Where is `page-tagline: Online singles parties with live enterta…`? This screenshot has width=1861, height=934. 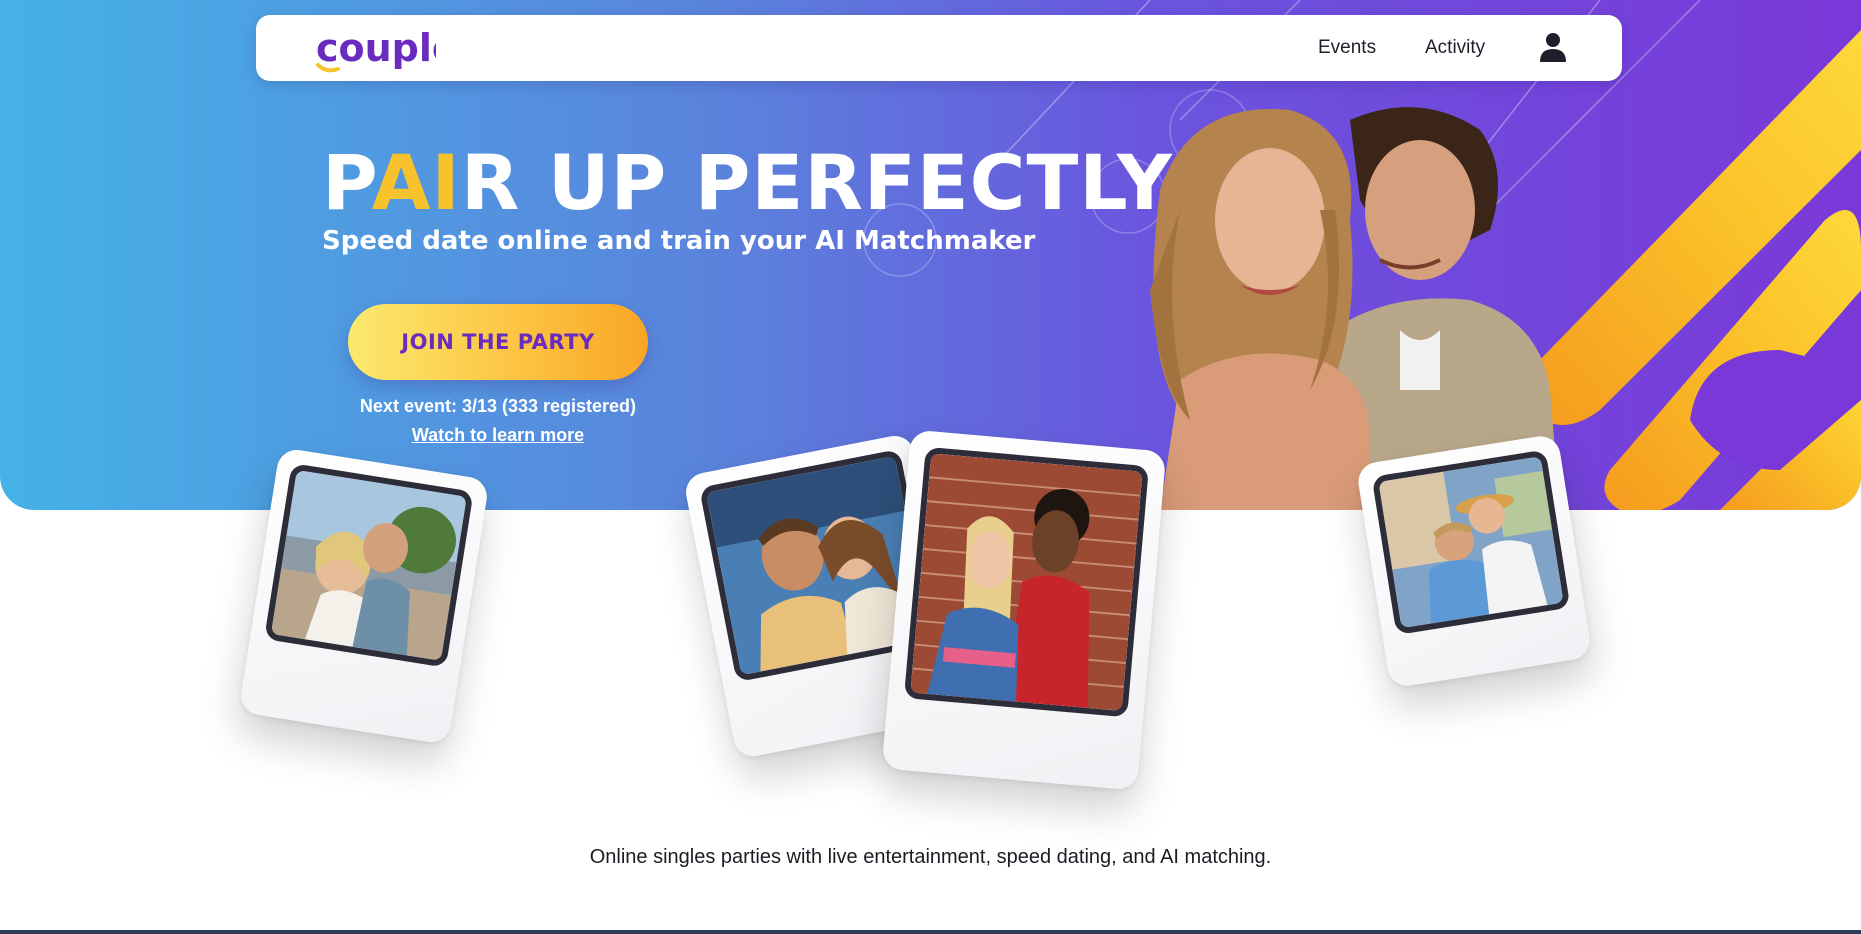
page-tagline: Online singles parties with live enterta… is located at coordinates (930, 857).